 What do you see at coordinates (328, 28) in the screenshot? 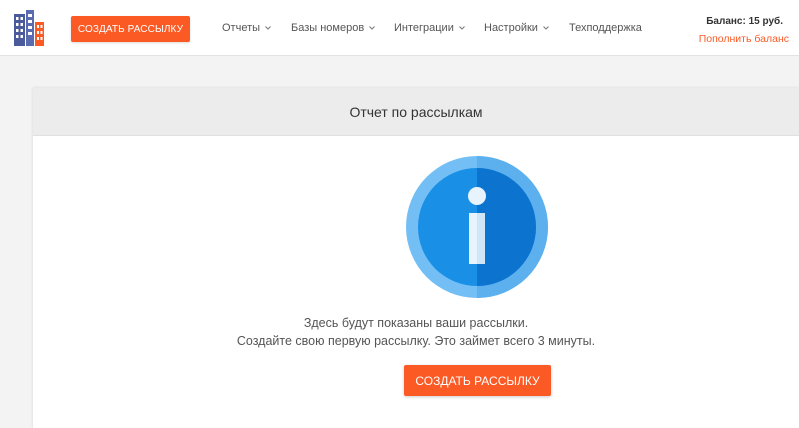
I see `nav-item-label: Базы номеров` at bounding box center [328, 28].